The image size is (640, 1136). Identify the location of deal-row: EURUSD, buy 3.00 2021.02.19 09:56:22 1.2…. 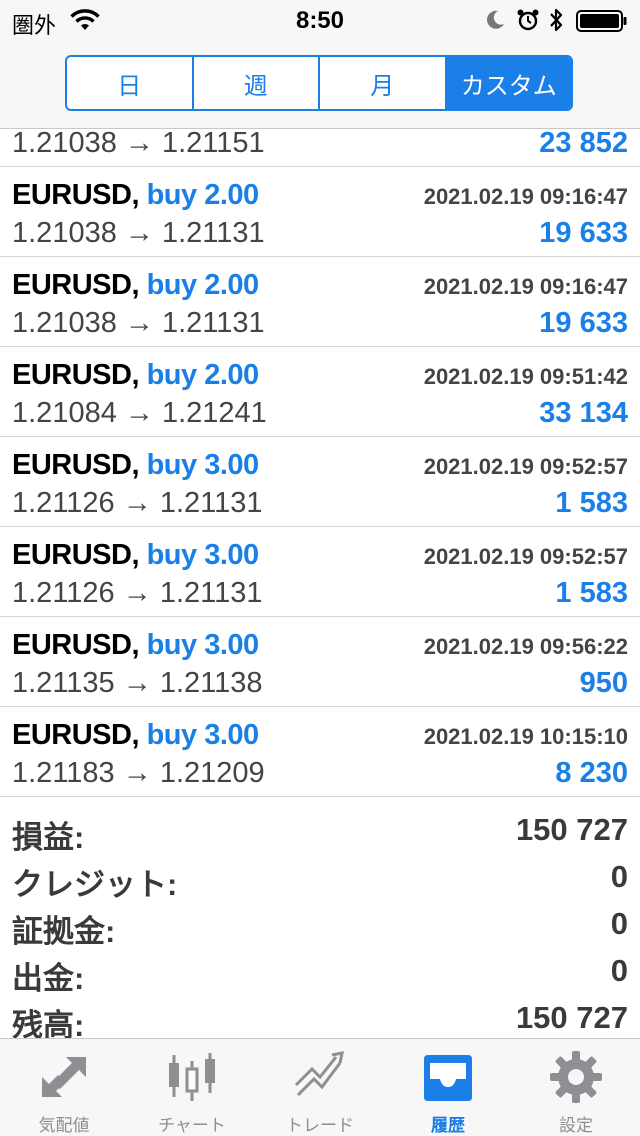
(320, 662).